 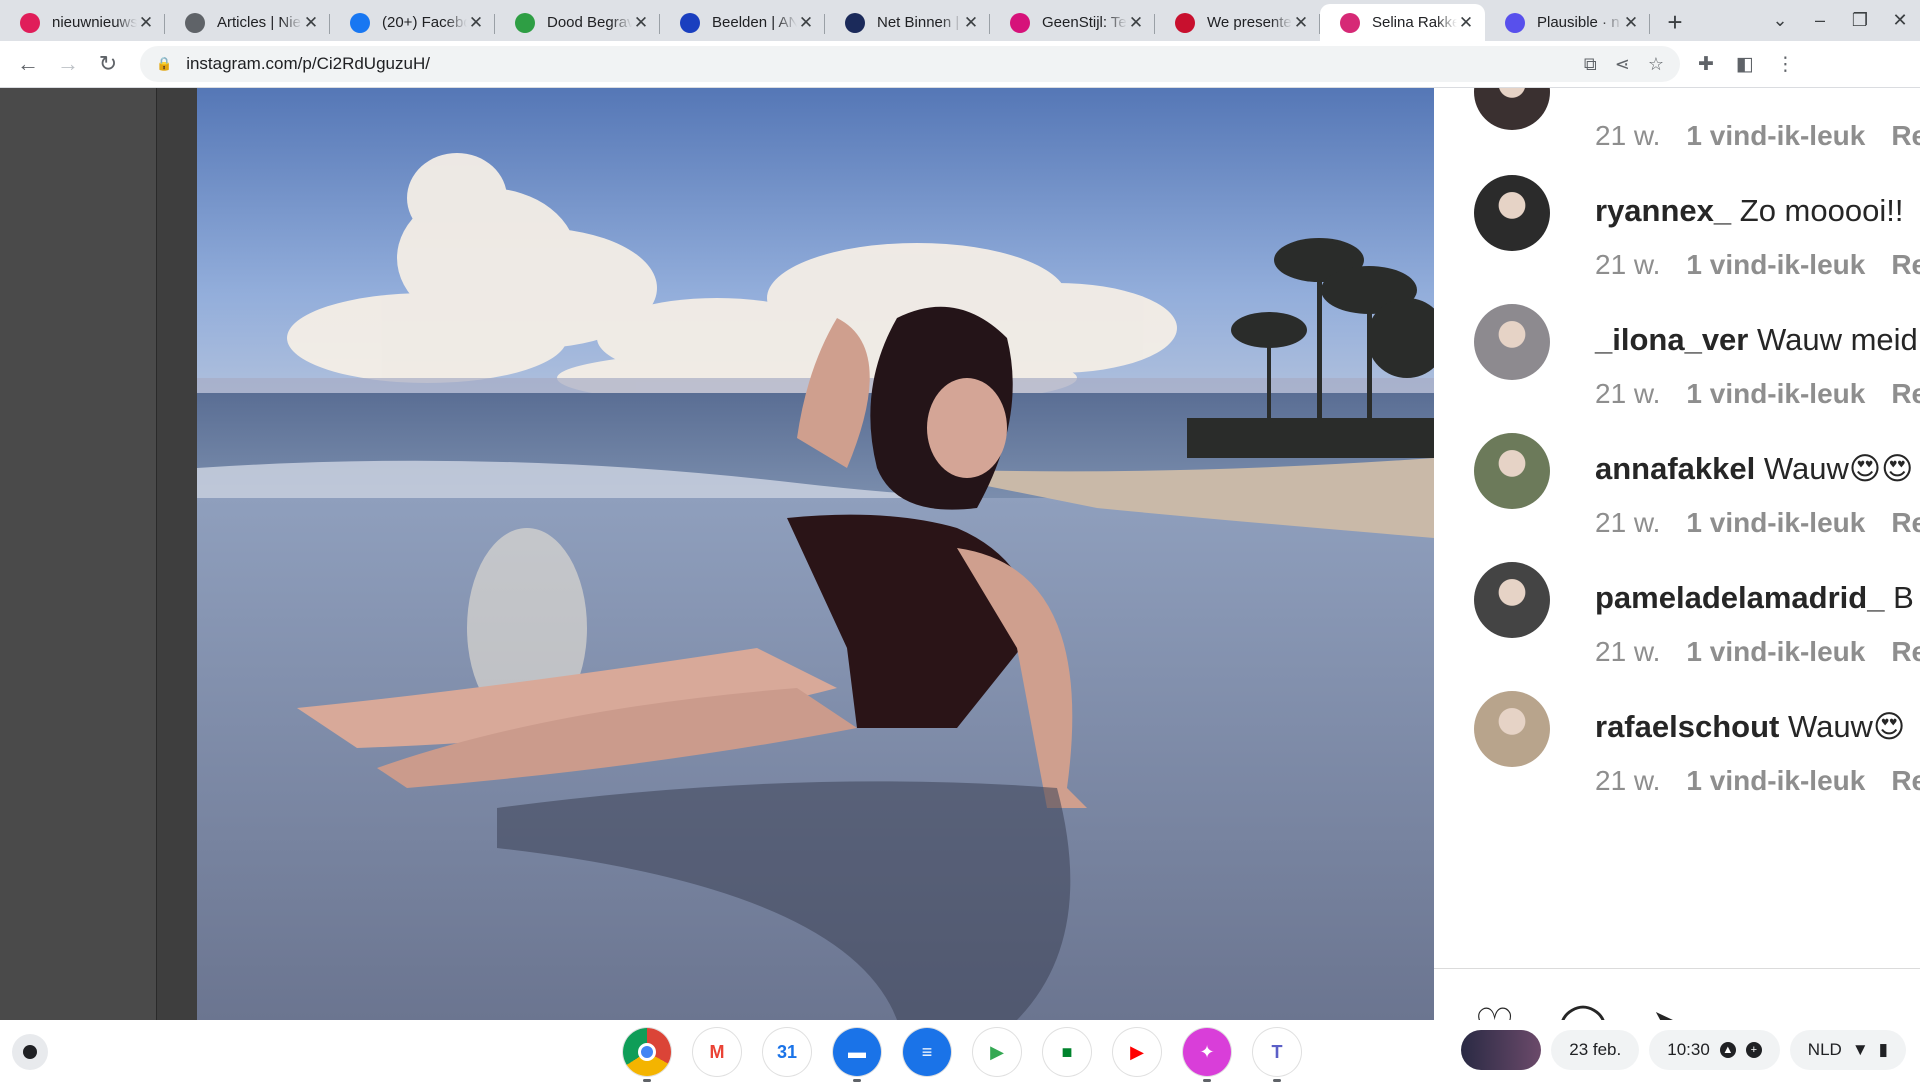 I want to click on browser-tab: Selina Rakke ✕, so click(x=1402, y=22).